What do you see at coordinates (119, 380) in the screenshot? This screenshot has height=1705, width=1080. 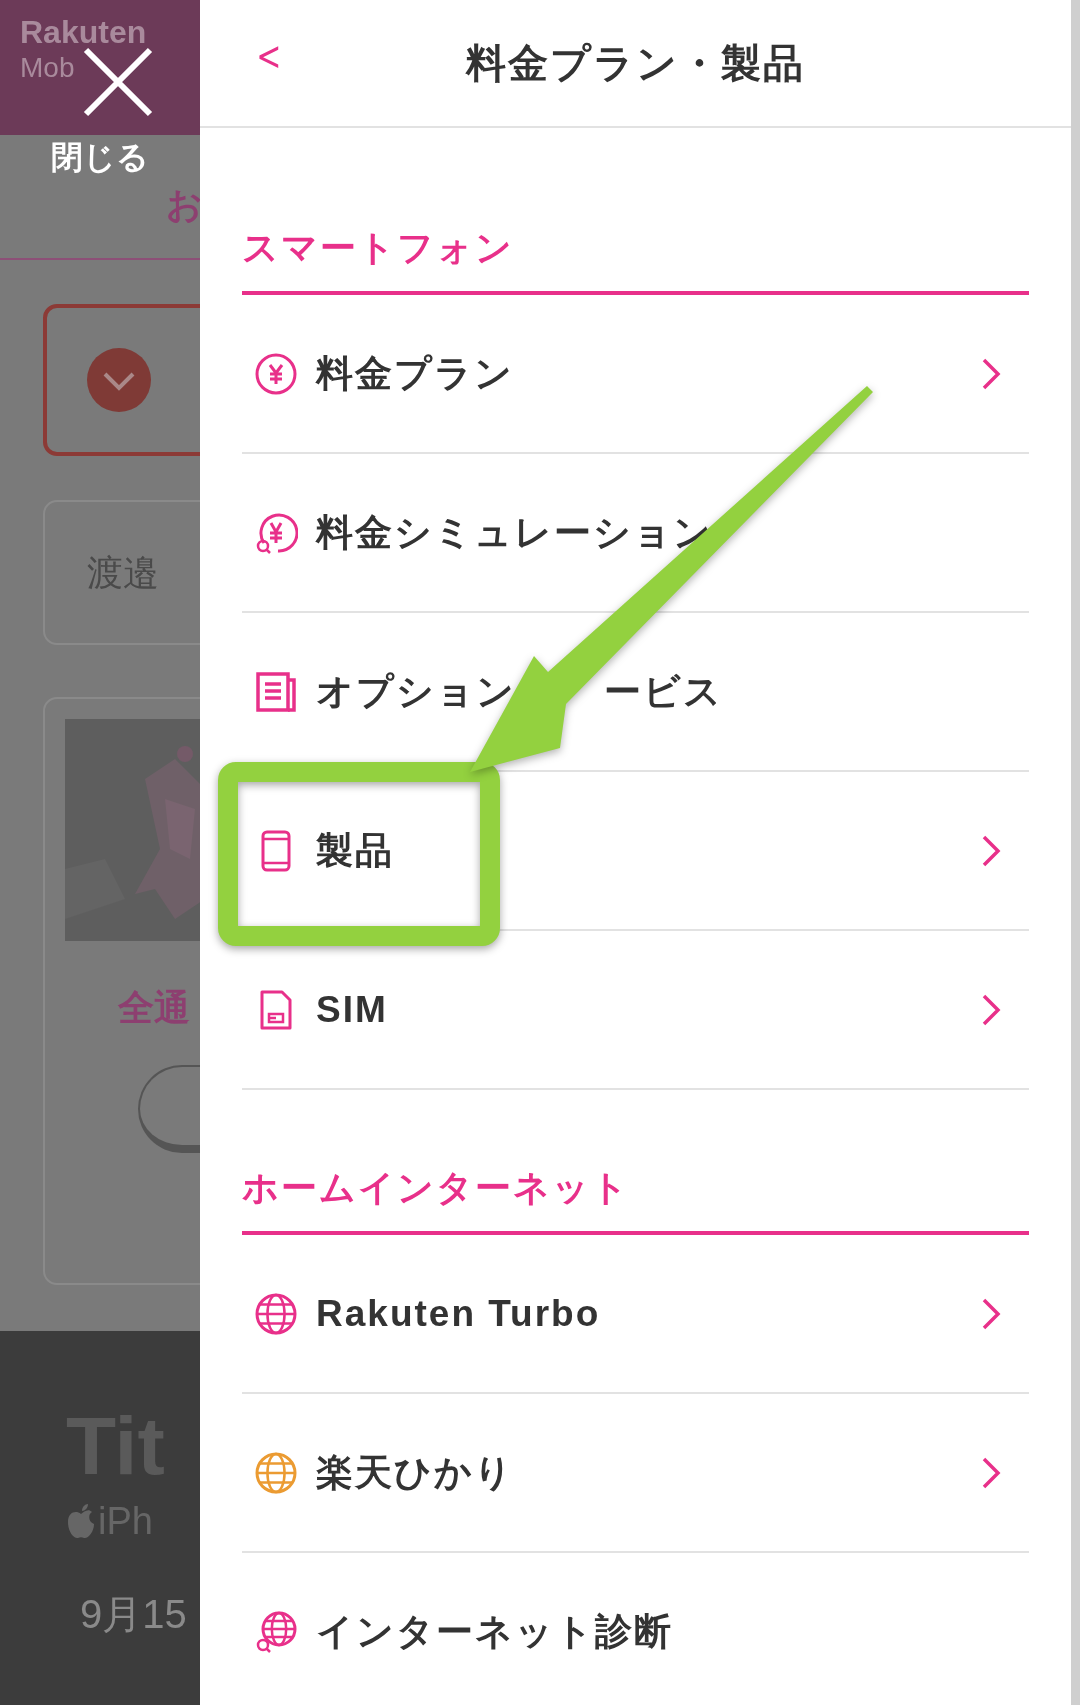 I see `chevron-circle-icon` at bounding box center [119, 380].